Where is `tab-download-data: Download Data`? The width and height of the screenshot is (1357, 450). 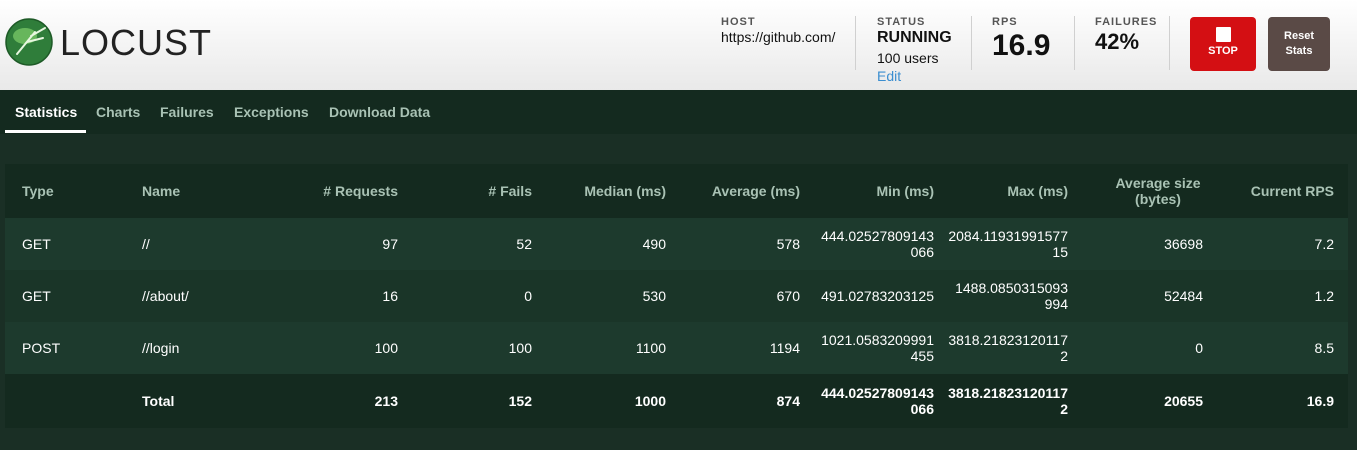 tab-download-data: Download Data is located at coordinates (379, 112).